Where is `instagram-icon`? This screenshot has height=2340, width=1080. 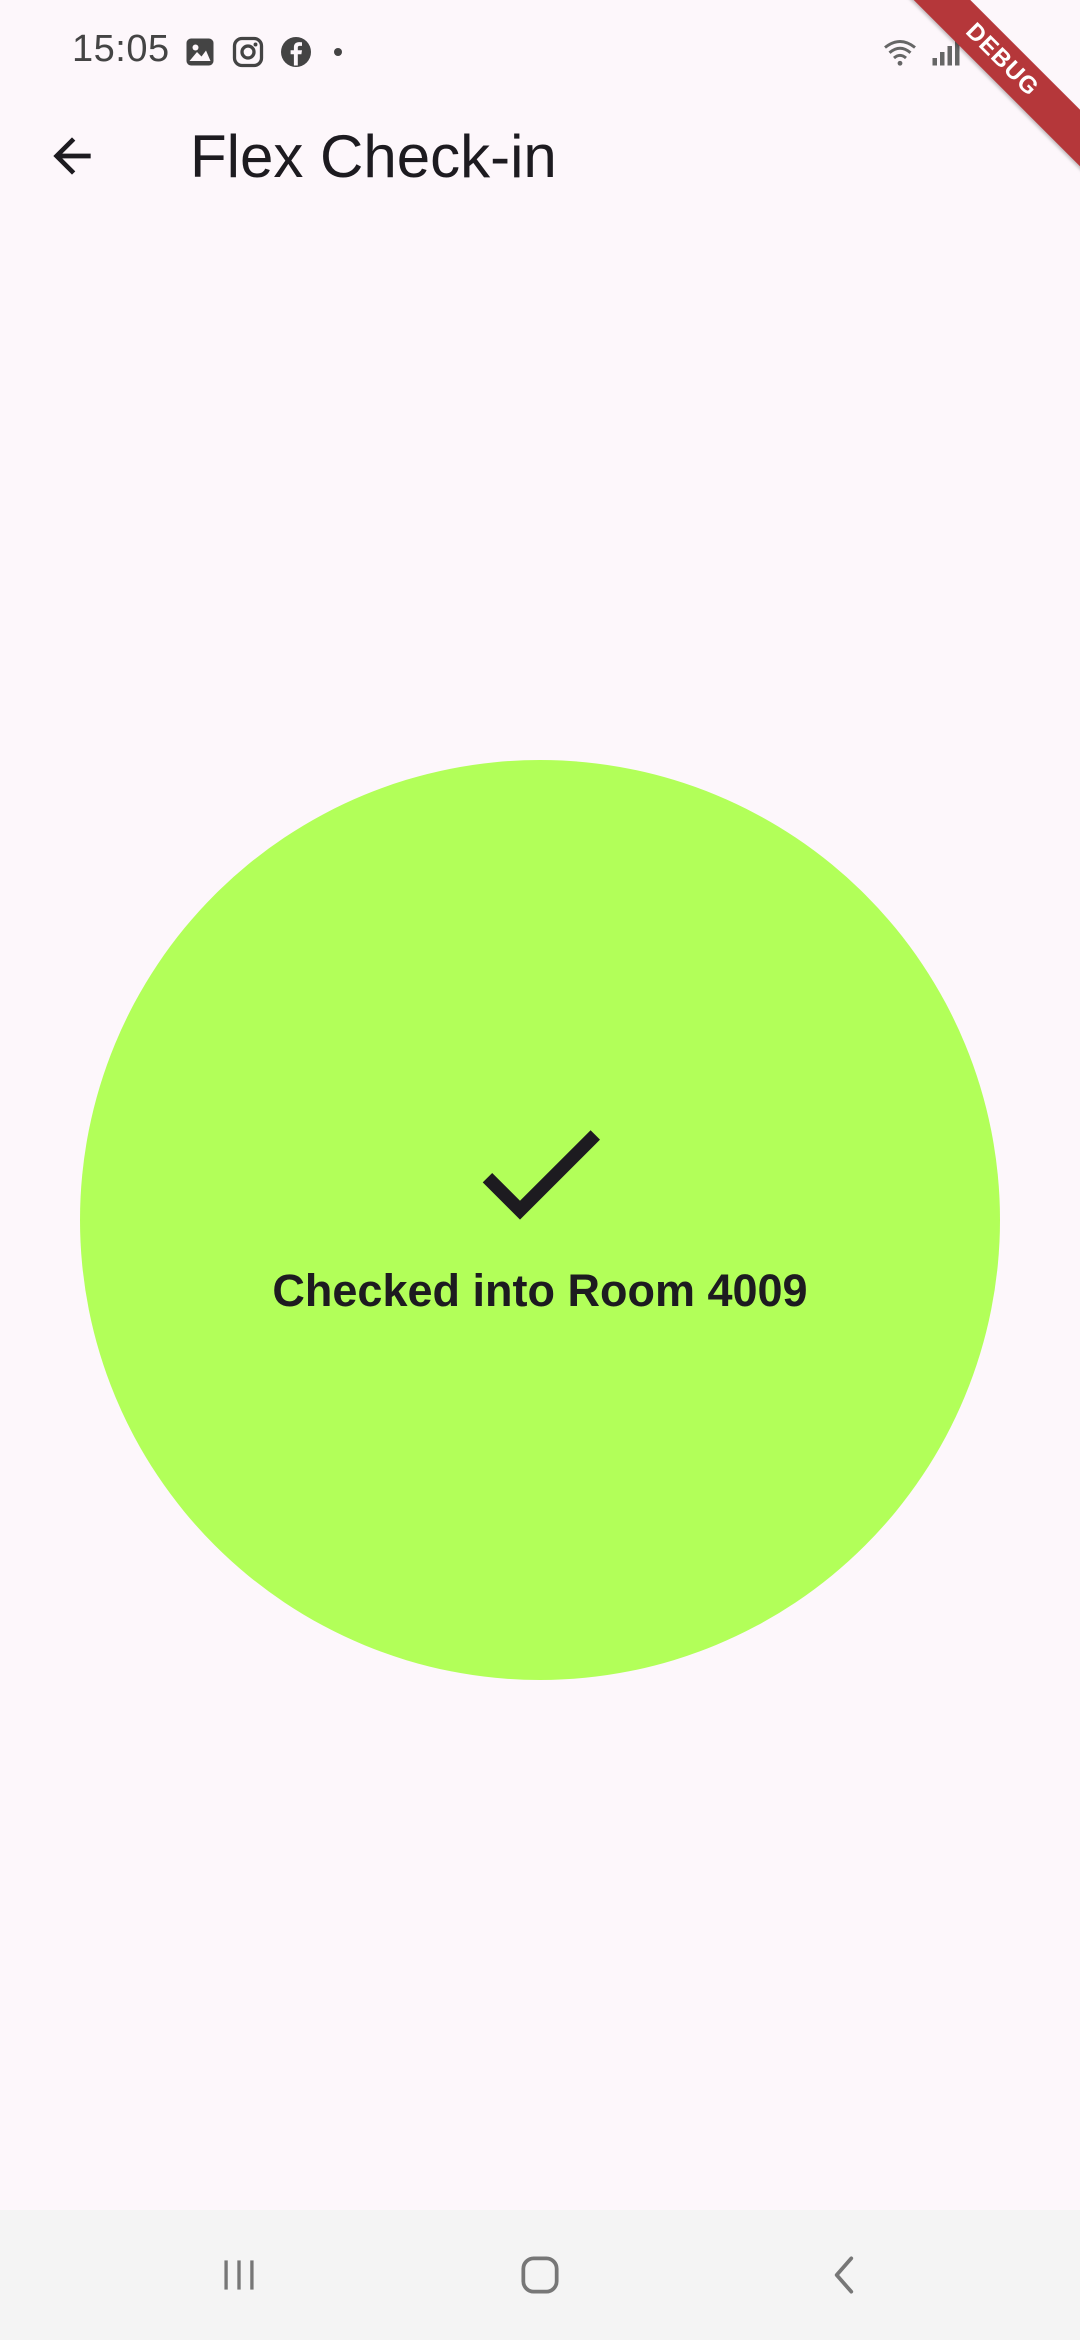 instagram-icon is located at coordinates (248, 52).